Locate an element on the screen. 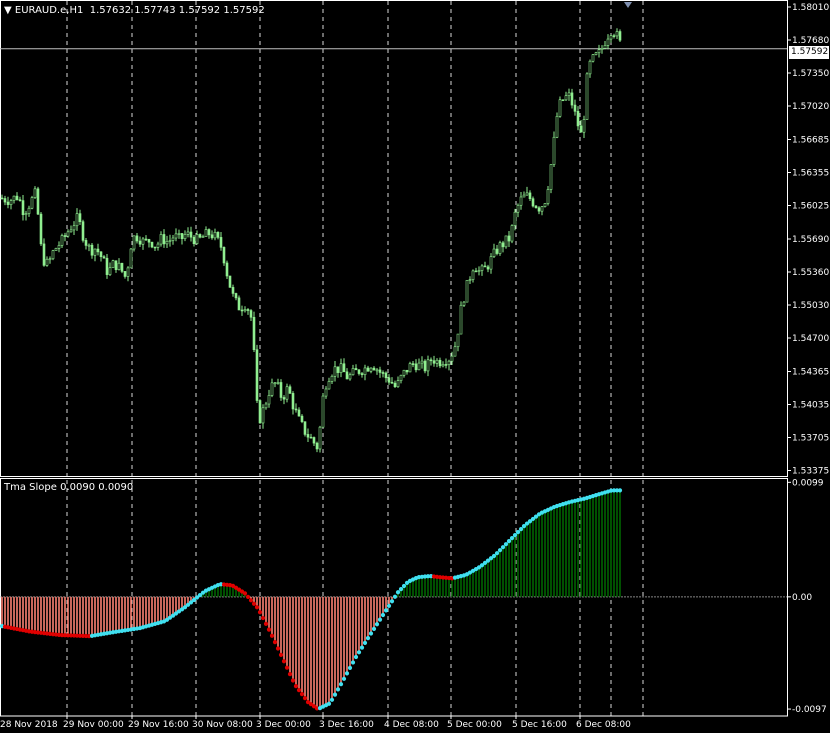 This screenshot has height=733, width=830. dropdown-triangle-icon: ▼ is located at coordinates (8, 10).